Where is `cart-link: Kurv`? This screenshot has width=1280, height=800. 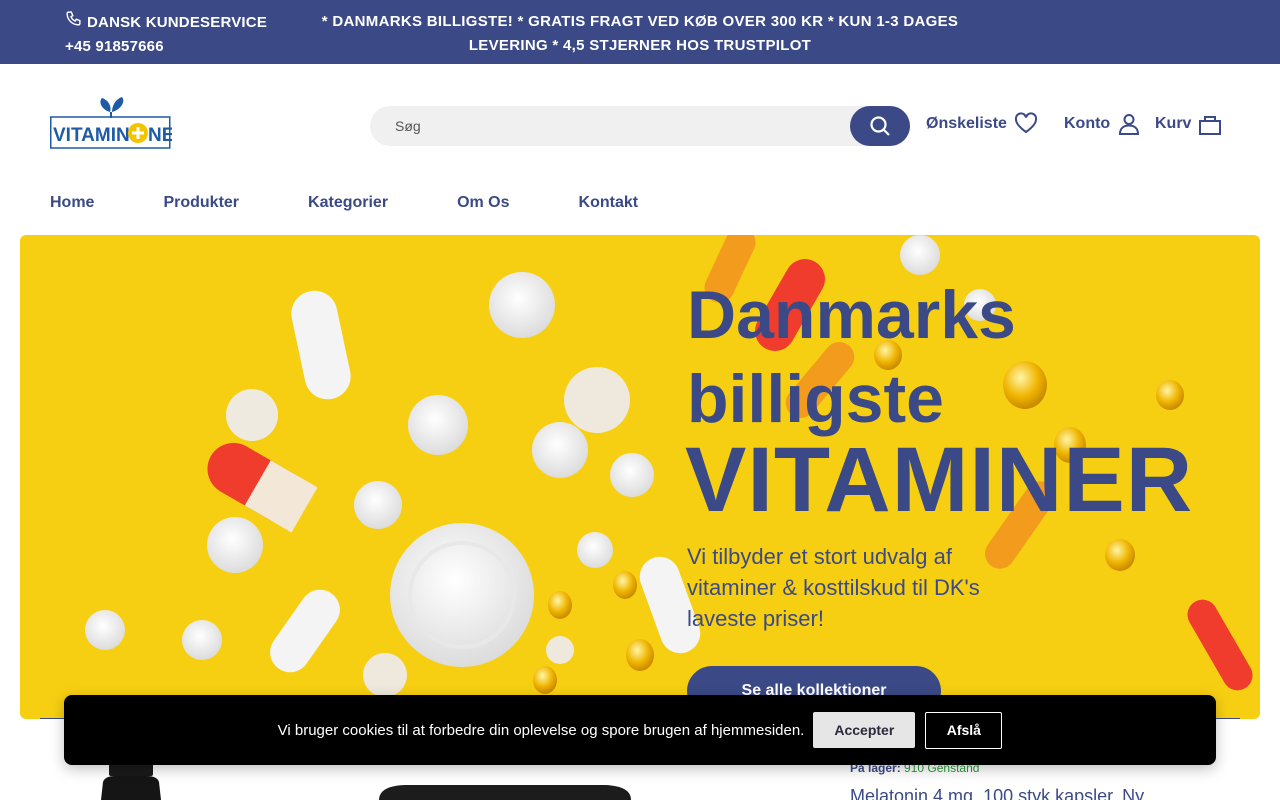 cart-link: Kurv is located at coordinates (1188, 124).